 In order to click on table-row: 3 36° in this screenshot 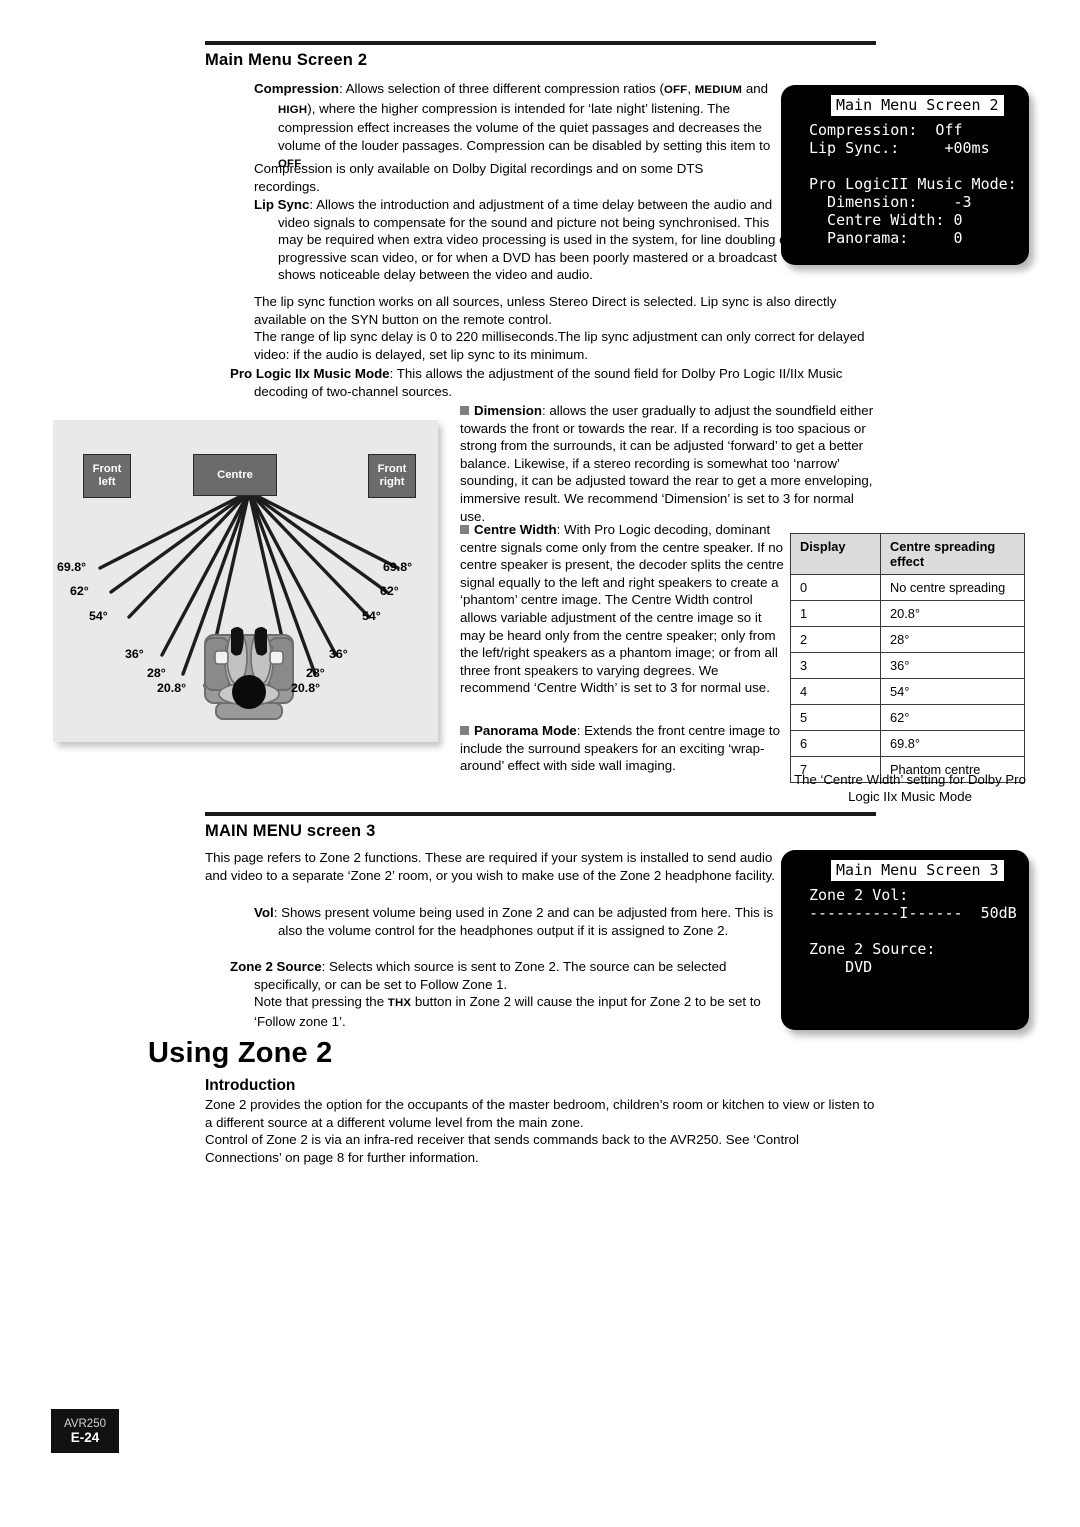, I will do `click(907, 665)`.